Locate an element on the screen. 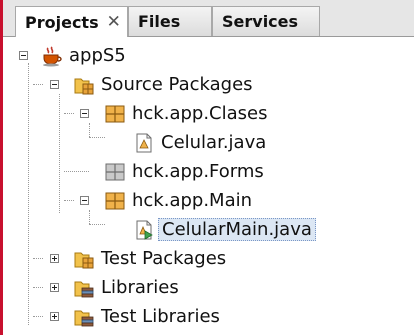 The width and height of the screenshot is (414, 335). tab-services: Services is located at coordinates (266, 21).